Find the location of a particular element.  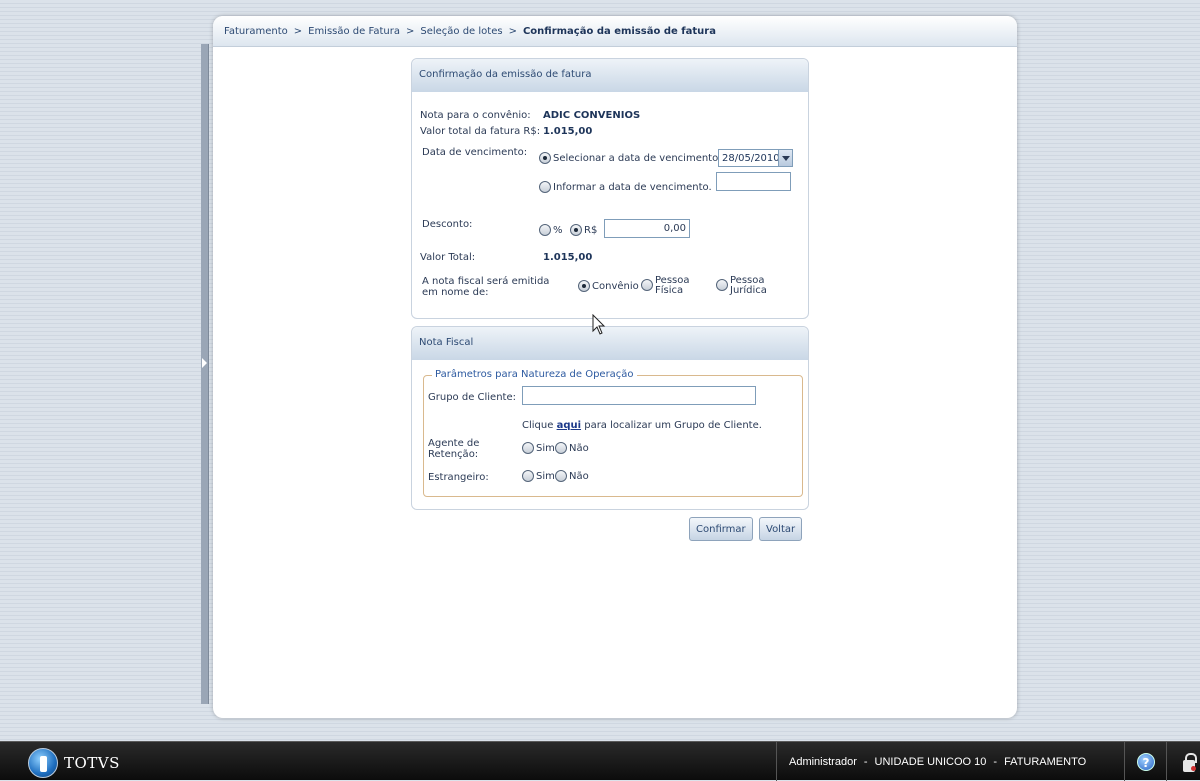

lock-icon is located at coordinates (1190, 762).